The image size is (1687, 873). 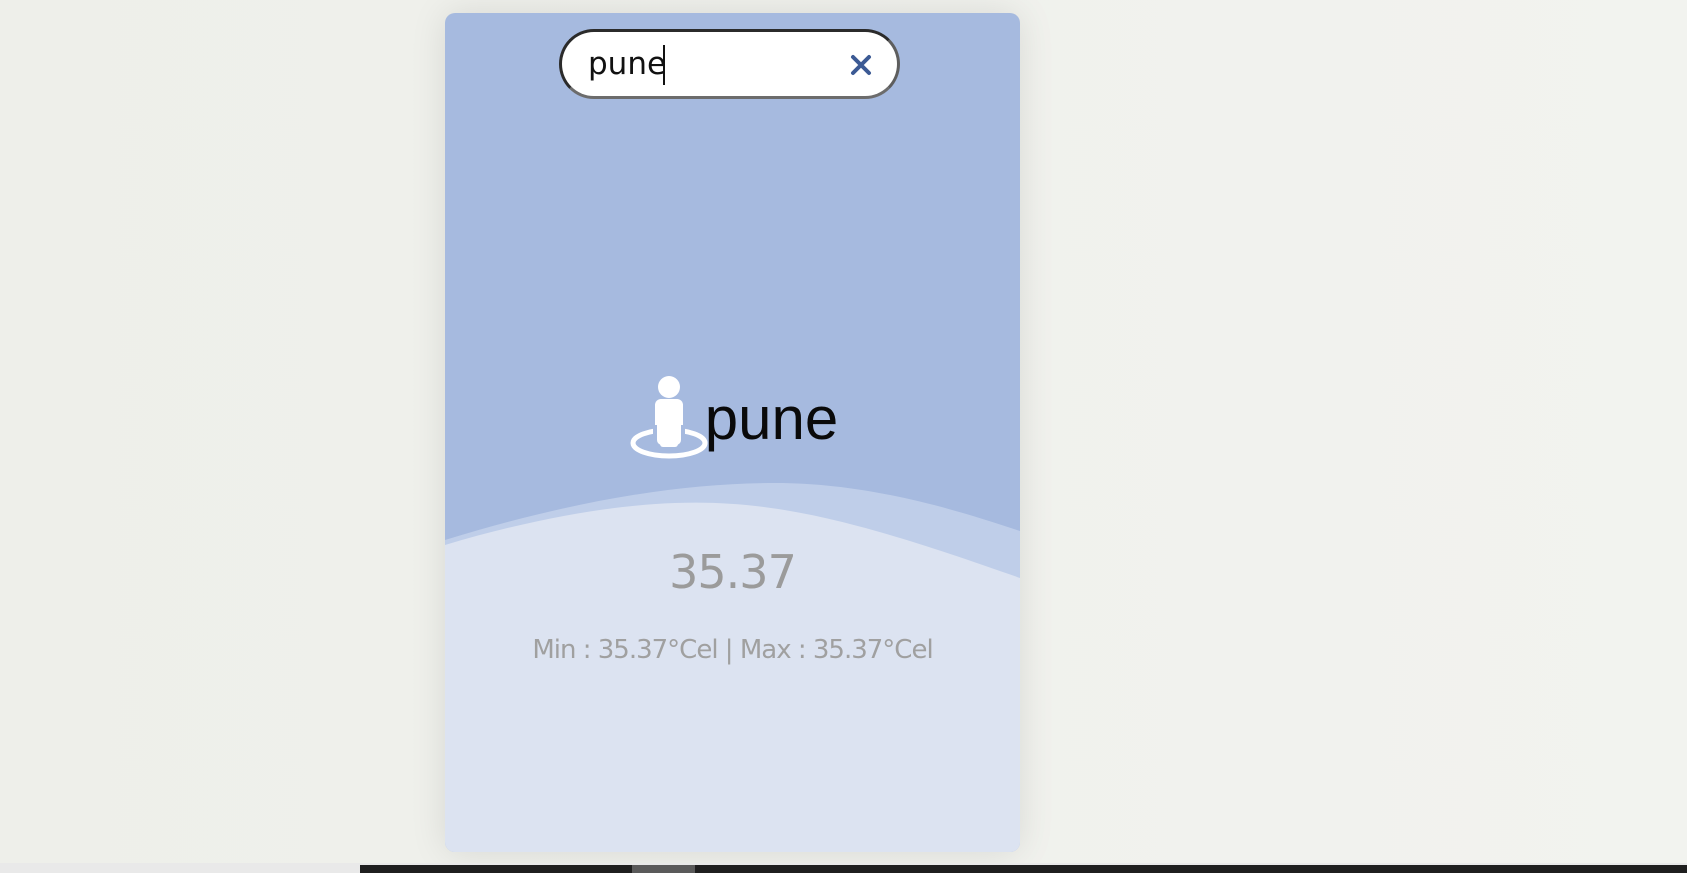 What do you see at coordinates (771, 418) in the screenshot?
I see `city-name: pune` at bounding box center [771, 418].